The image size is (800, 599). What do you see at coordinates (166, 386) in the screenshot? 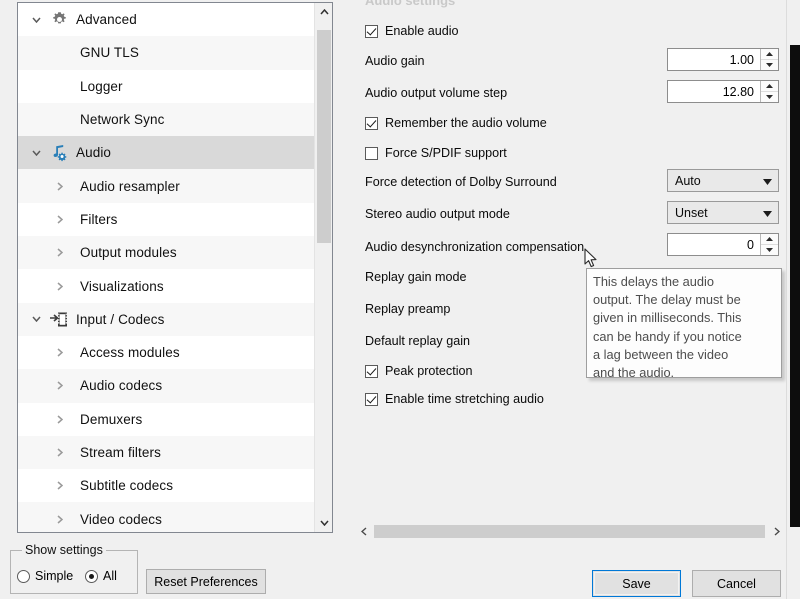
I see `sidebar-item-audio-codecs: Audio codecs` at bounding box center [166, 386].